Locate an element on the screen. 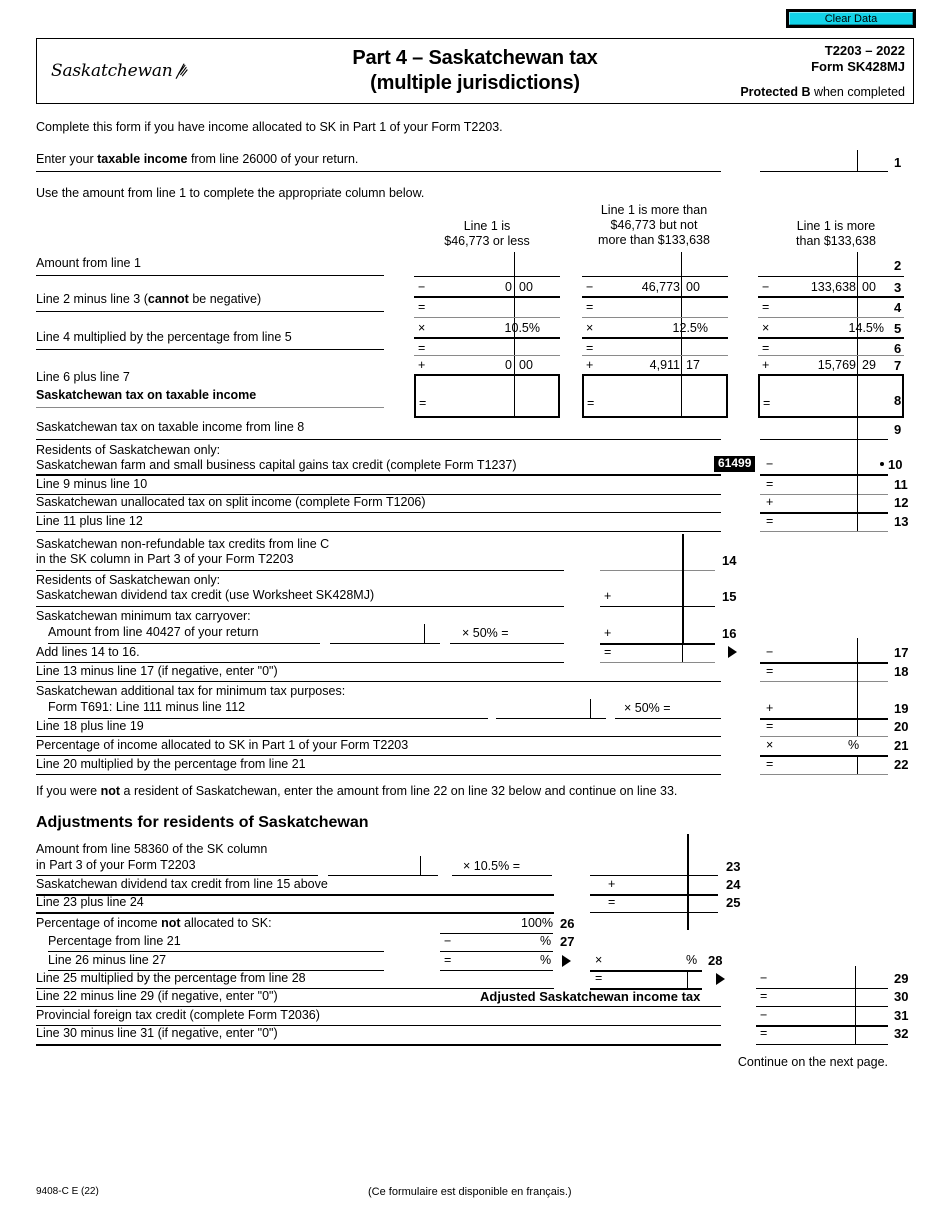 This screenshot has height=1230, width=950. row-2-col3-input is located at coordinates (812, 265).